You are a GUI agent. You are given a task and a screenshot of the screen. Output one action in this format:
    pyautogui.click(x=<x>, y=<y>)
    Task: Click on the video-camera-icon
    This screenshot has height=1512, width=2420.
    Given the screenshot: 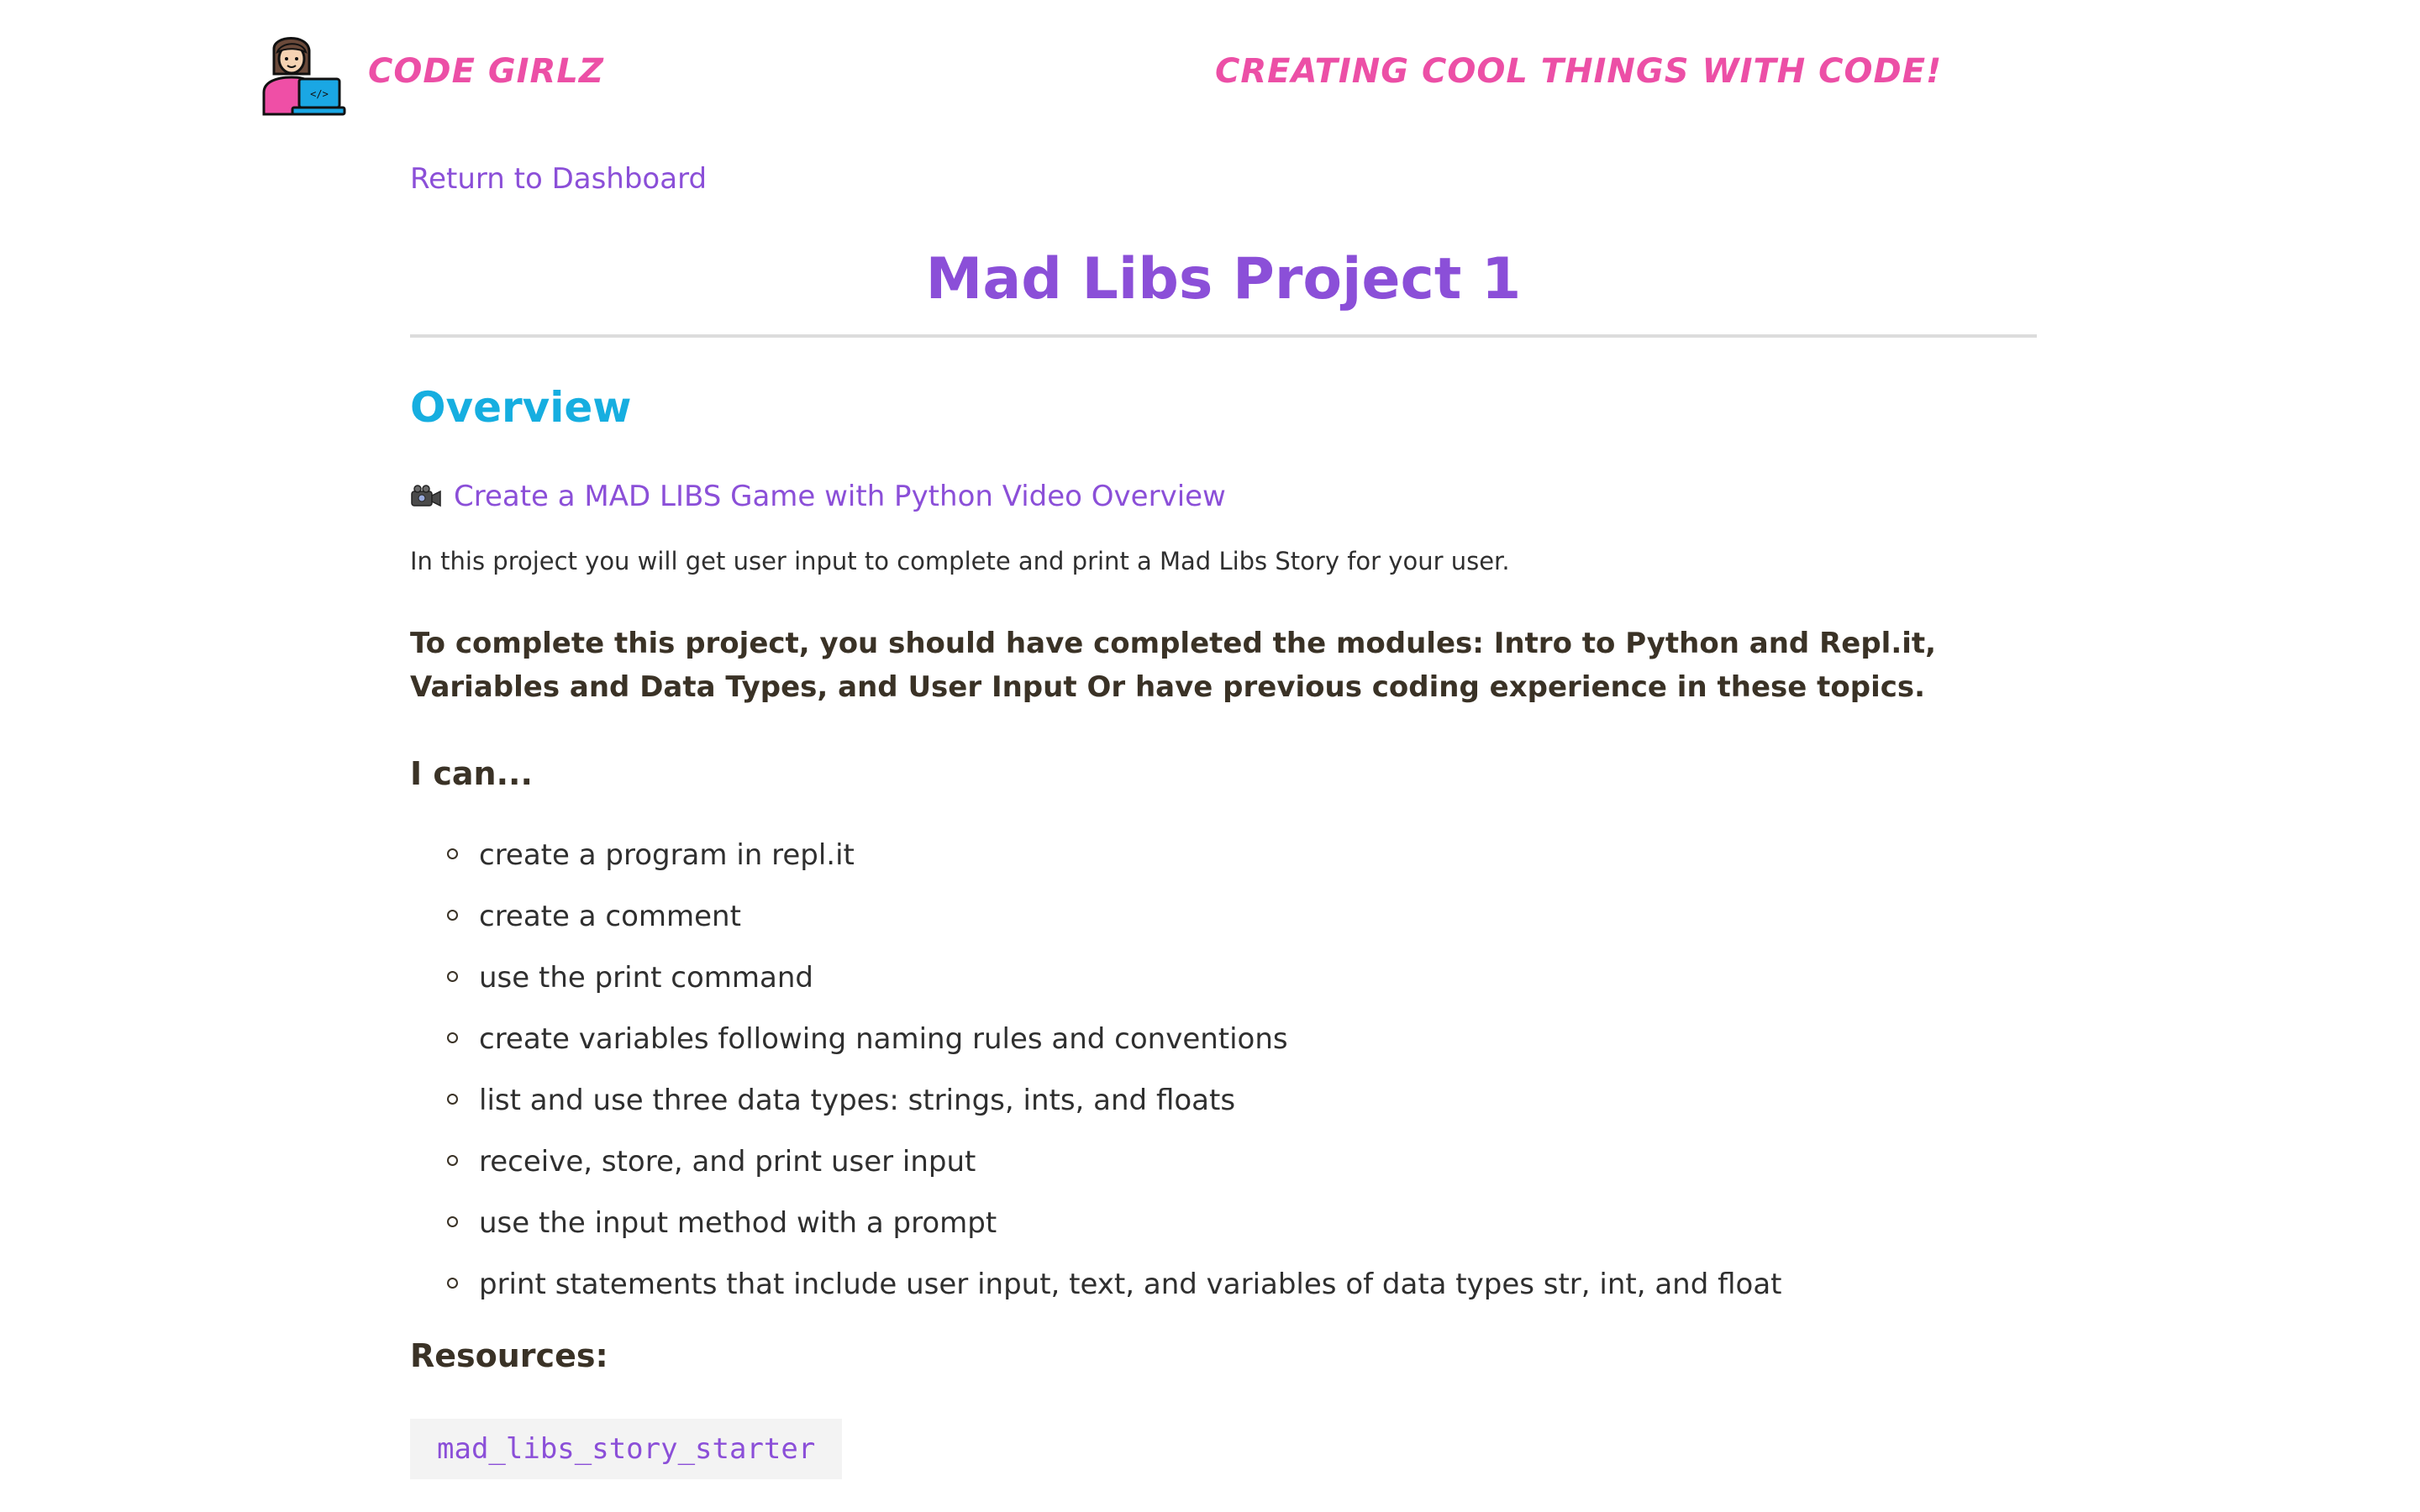 What is the action you would take?
    pyautogui.click(x=426, y=496)
    